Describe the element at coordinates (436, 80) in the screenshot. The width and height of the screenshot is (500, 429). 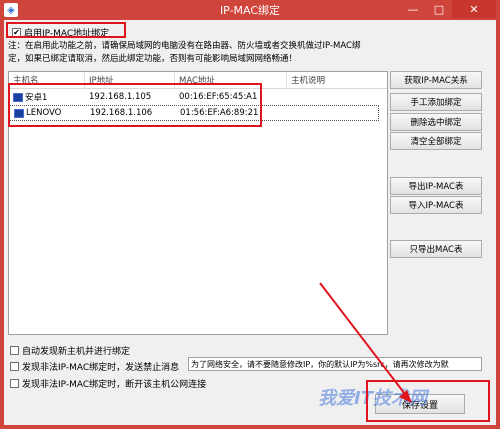
I see `get-ipmac-button: 获取IP-MAC关系` at that location.